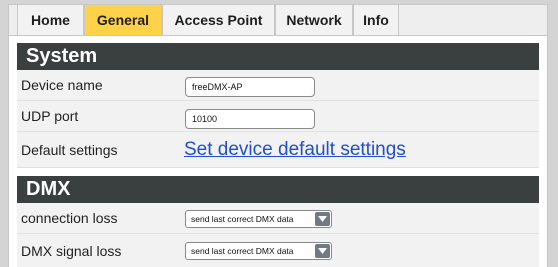 The width and height of the screenshot is (558, 267). I want to click on dmx-signal-loss-selected-value: send last correct DMX data, so click(242, 251).